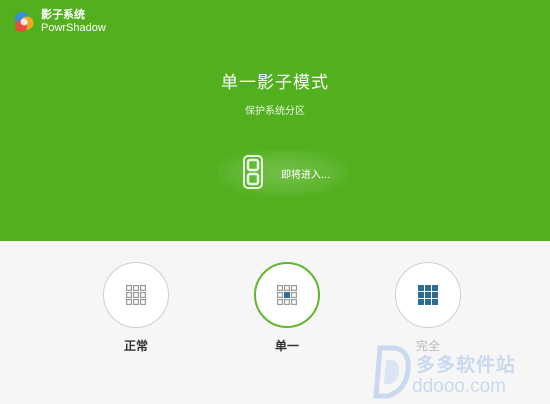 This screenshot has width=550, height=404. Describe the element at coordinates (135, 346) in the screenshot. I see `mode-normal-label: 正常` at that location.